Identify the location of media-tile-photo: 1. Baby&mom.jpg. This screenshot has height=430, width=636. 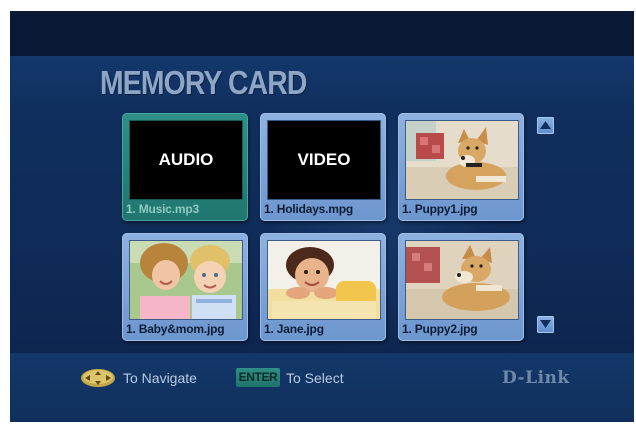
(185, 287).